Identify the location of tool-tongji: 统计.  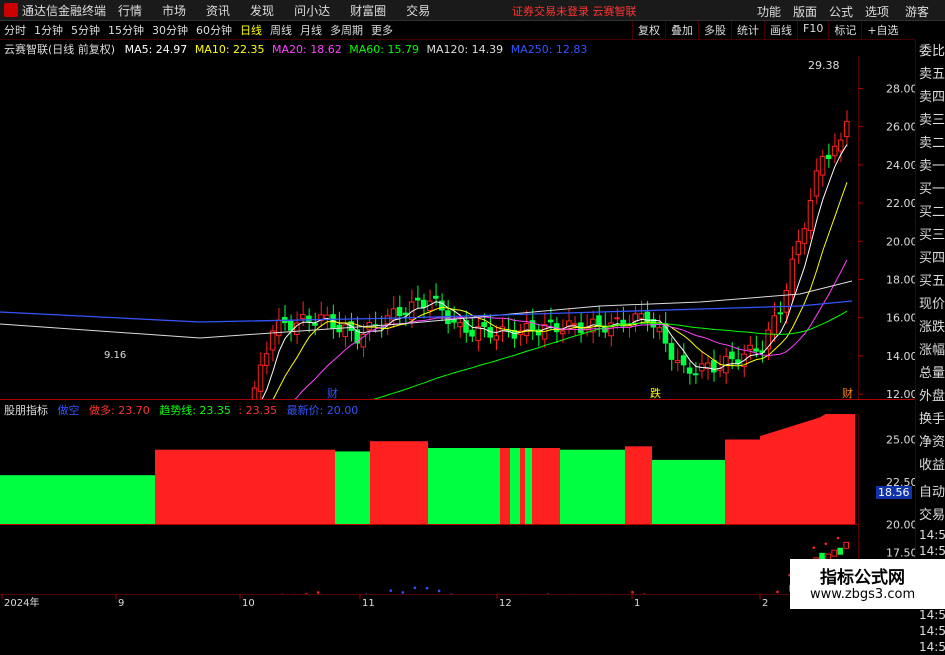
(747, 30).